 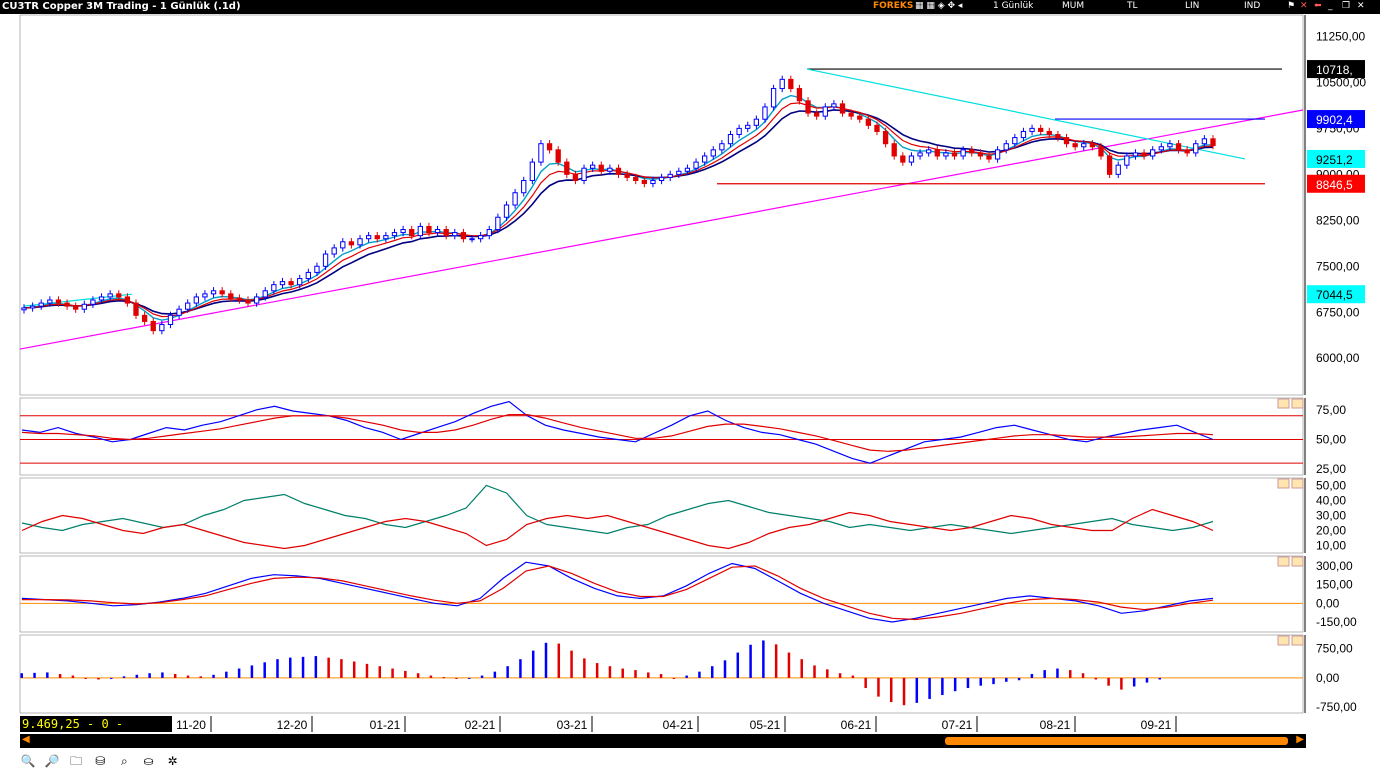 What do you see at coordinates (26, 739) in the screenshot?
I see `scroll-left-icon: ◀` at bounding box center [26, 739].